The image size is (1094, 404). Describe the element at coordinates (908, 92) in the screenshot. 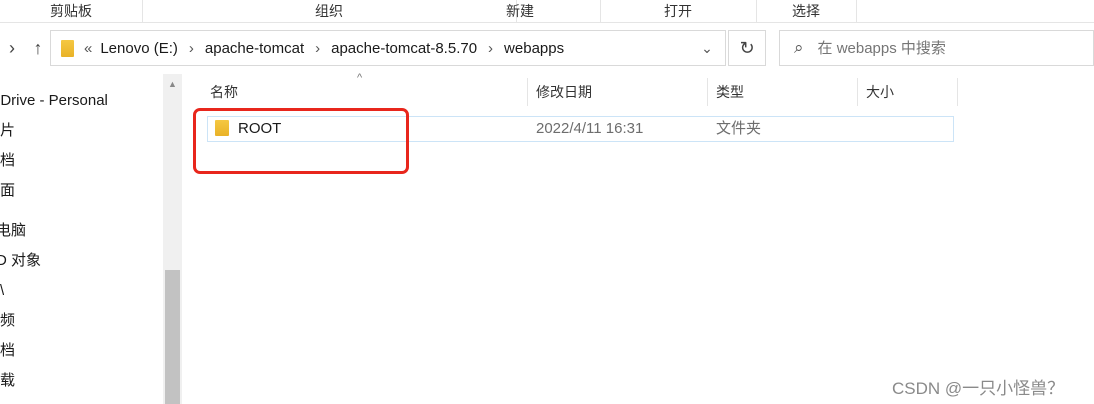

I see `column-header-size: 大小` at that location.